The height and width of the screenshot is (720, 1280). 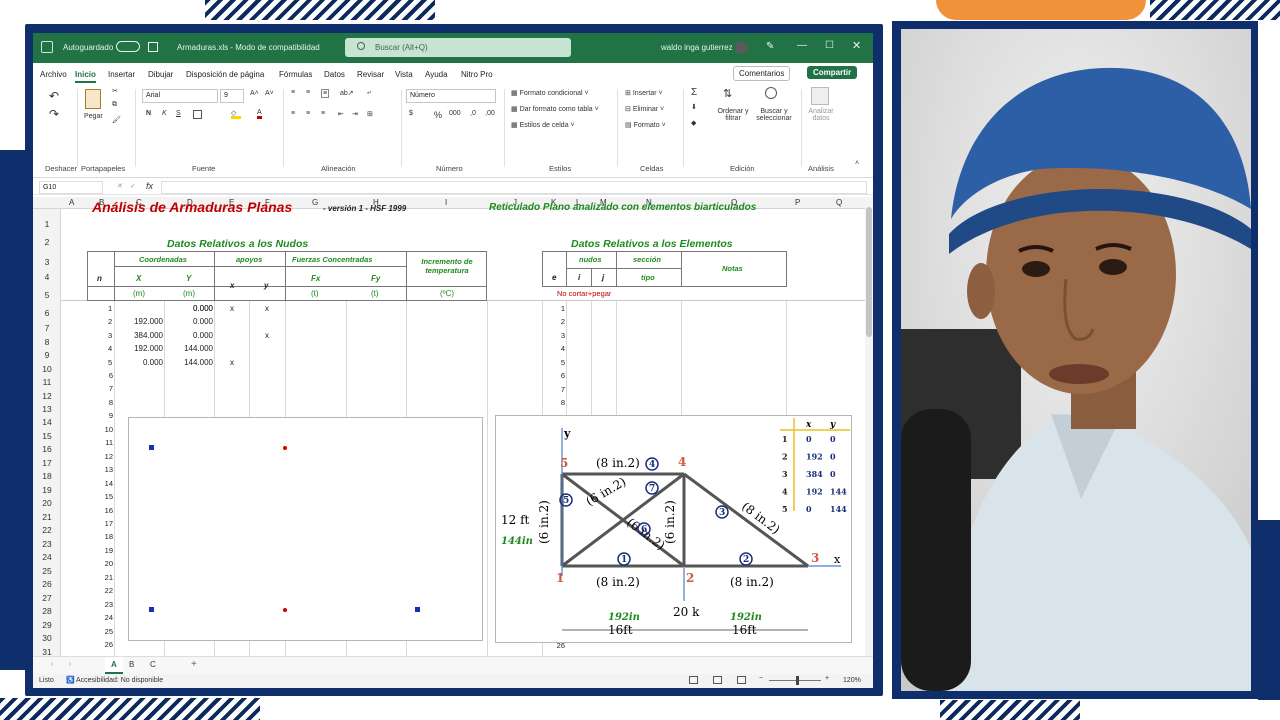 I want to click on element-number: 7, so click(x=559, y=389).